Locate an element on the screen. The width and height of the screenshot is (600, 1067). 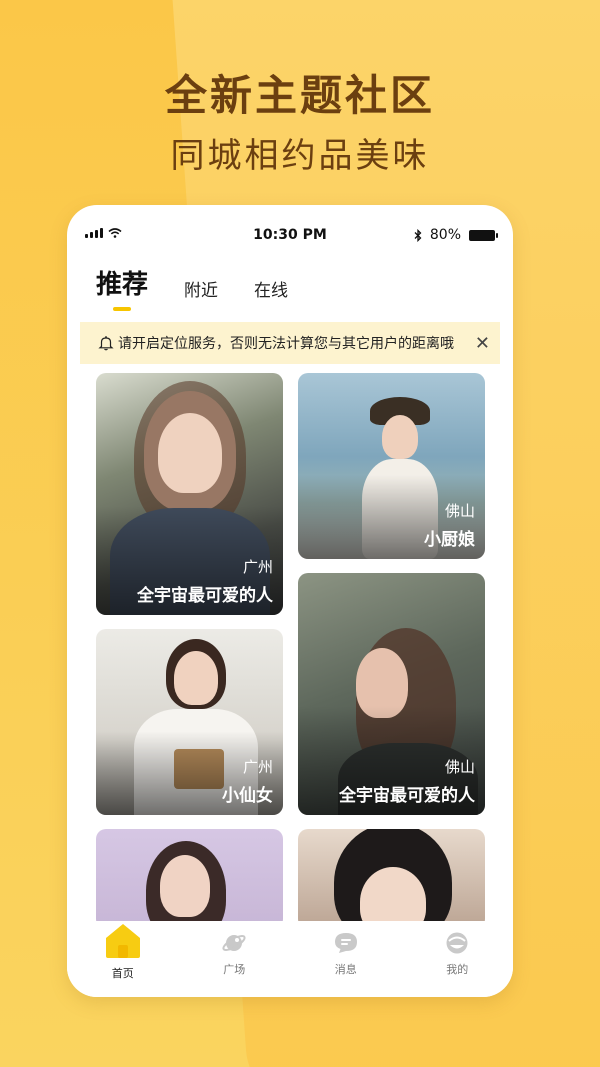
bottom-nav: 首页 广场 消息 我的 is located at coordinates (290, 959).